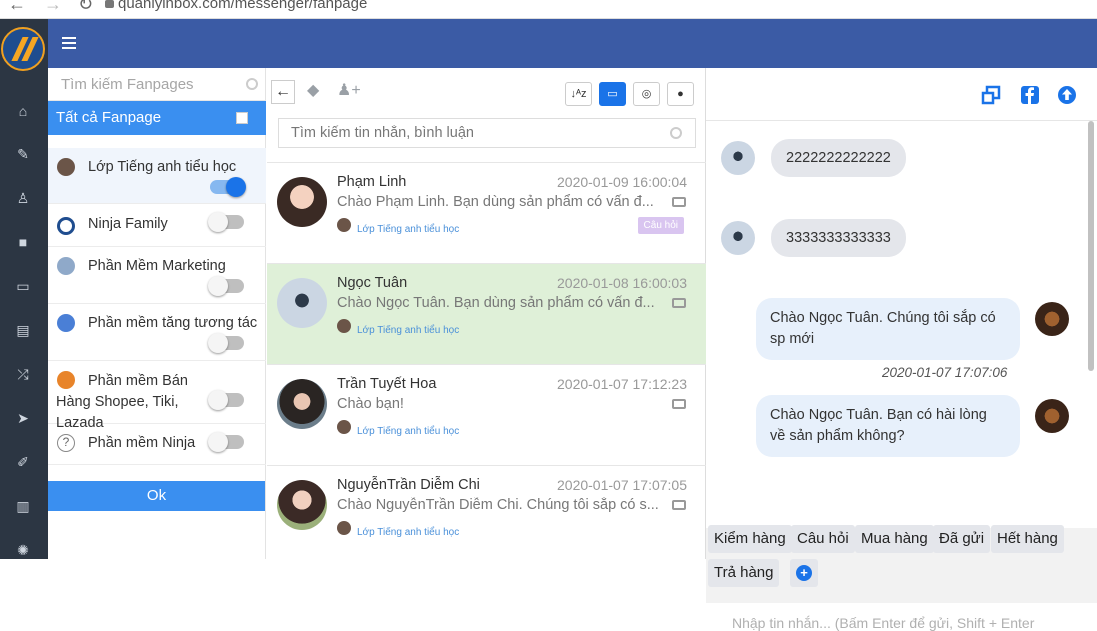  I want to click on fanpage-search-input, so click(138, 84).